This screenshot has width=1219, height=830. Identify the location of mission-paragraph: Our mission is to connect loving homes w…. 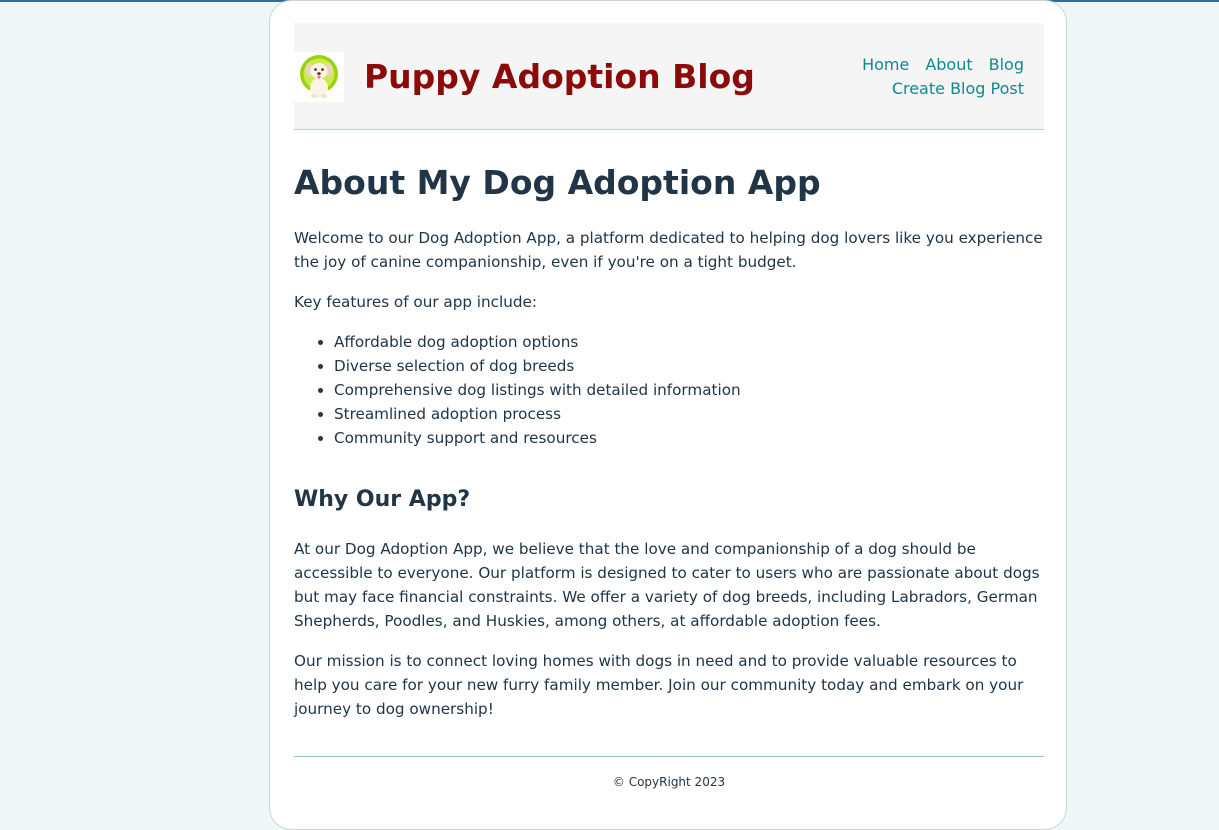
(659, 685).